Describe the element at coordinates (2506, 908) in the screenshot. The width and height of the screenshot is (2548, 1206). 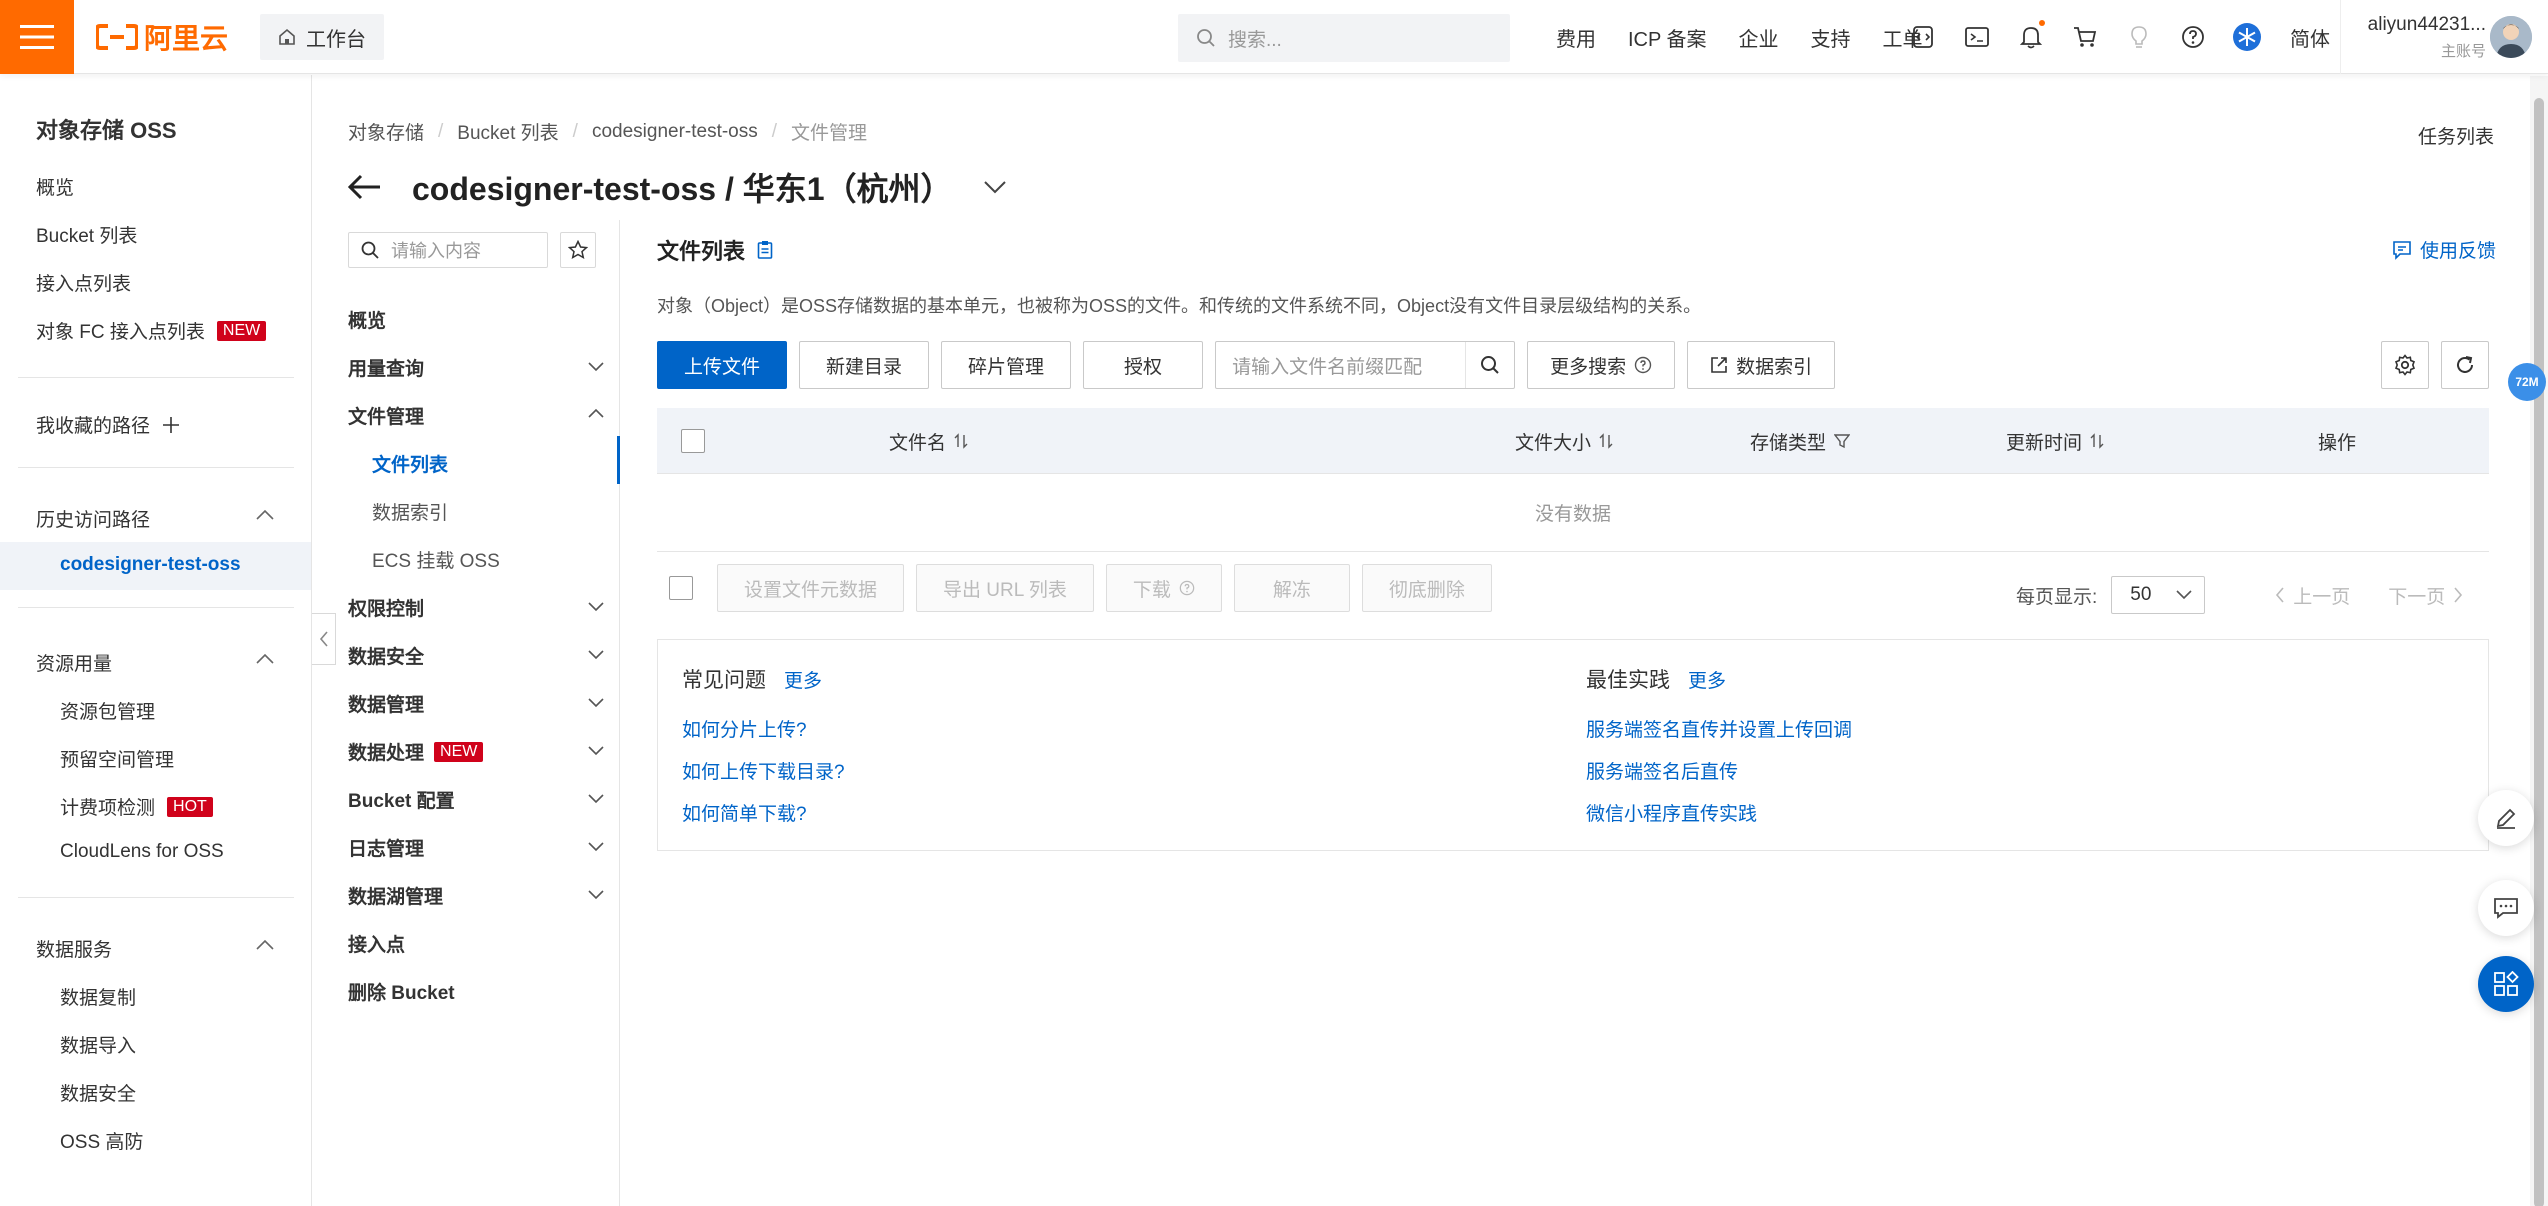
I see `chat-float-button` at that location.